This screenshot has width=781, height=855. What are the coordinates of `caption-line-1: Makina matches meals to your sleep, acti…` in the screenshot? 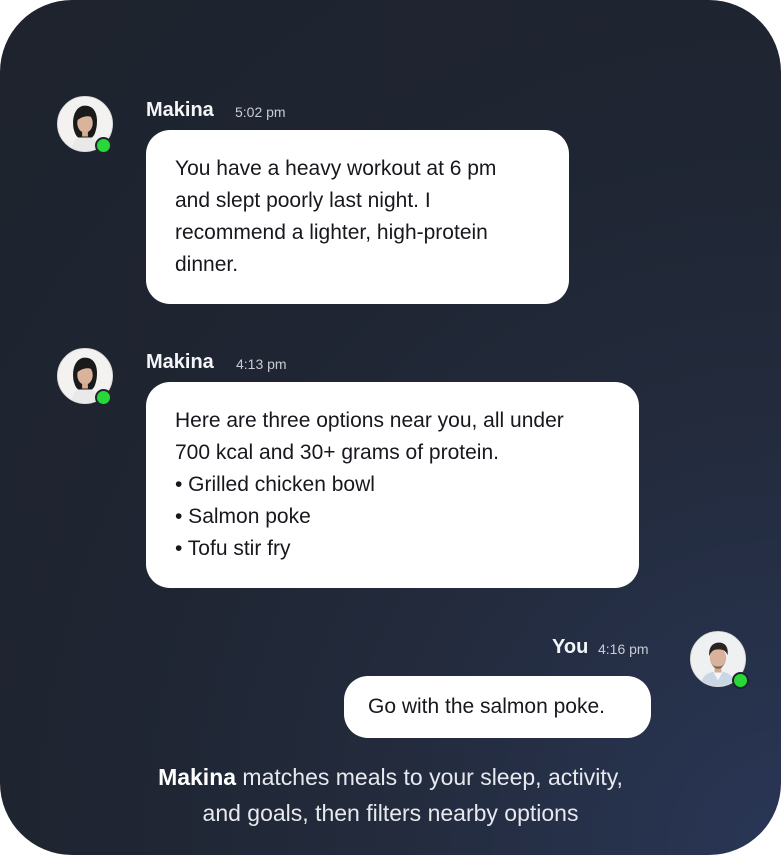 It's located at (390, 777).